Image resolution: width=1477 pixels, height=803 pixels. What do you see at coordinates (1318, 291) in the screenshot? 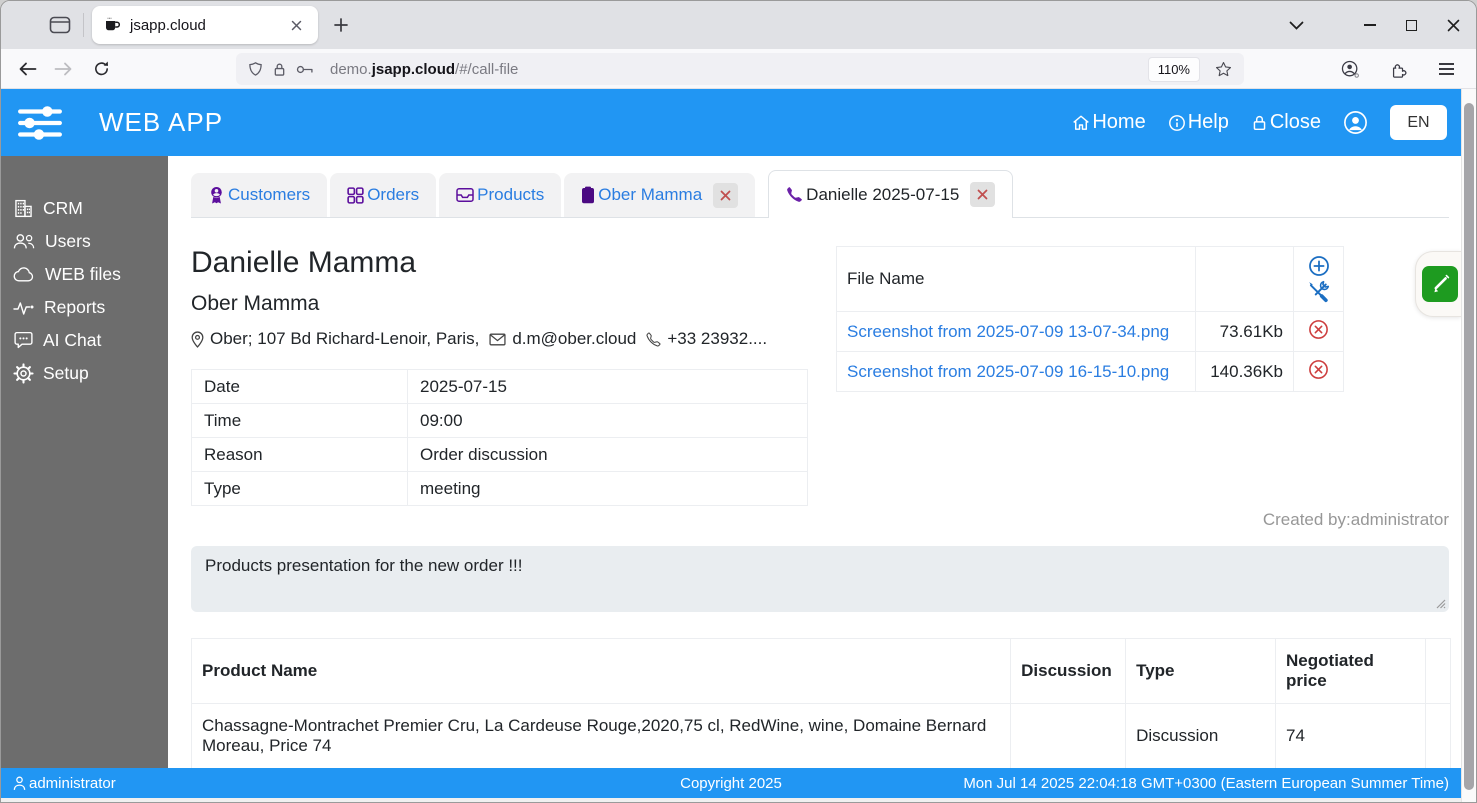
I see `tools-icon` at bounding box center [1318, 291].